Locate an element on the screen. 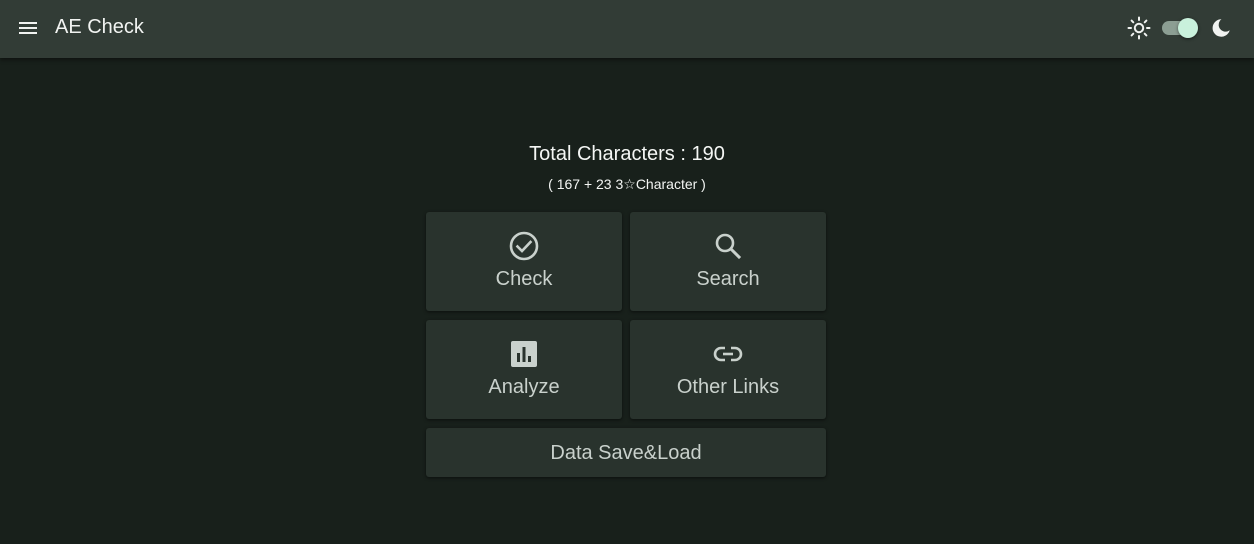 This screenshot has height=544, width=1254. menu-button is located at coordinates (28, 28).